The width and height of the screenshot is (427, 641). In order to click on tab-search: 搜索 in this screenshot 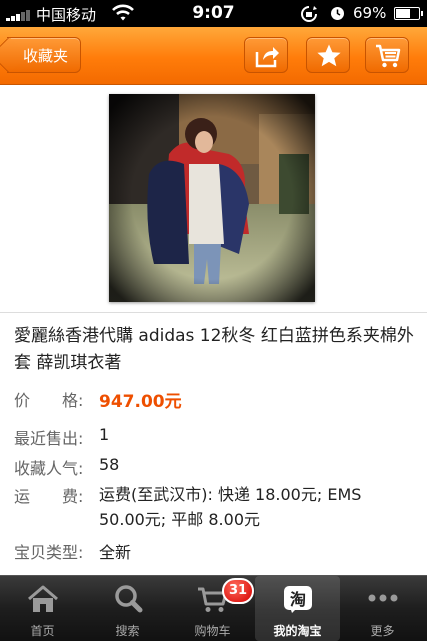, I will do `click(127, 608)`.